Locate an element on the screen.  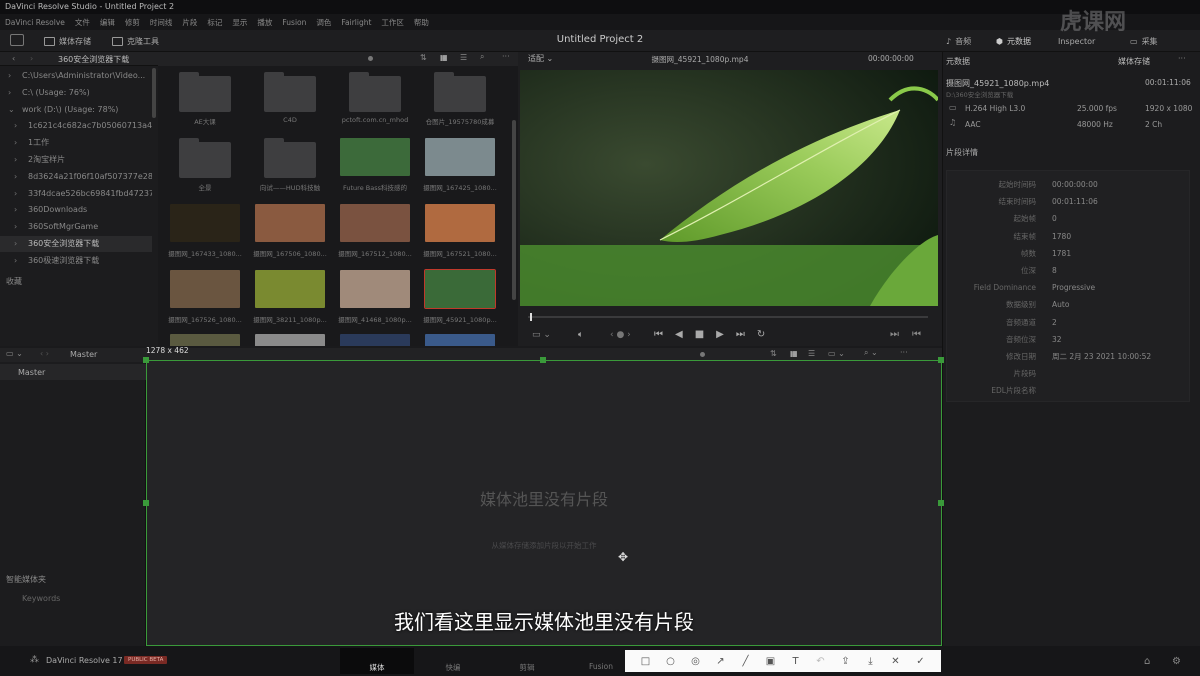
menu-item: 播放 is located at coordinates (264, 22).